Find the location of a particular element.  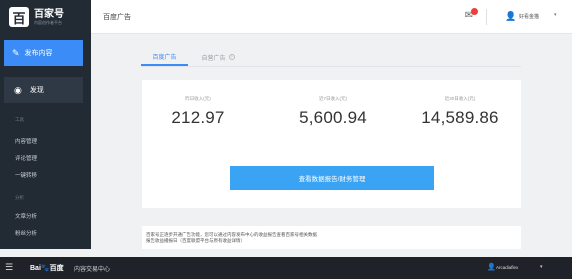

pencil-icon: ✎ is located at coordinates (16, 52).